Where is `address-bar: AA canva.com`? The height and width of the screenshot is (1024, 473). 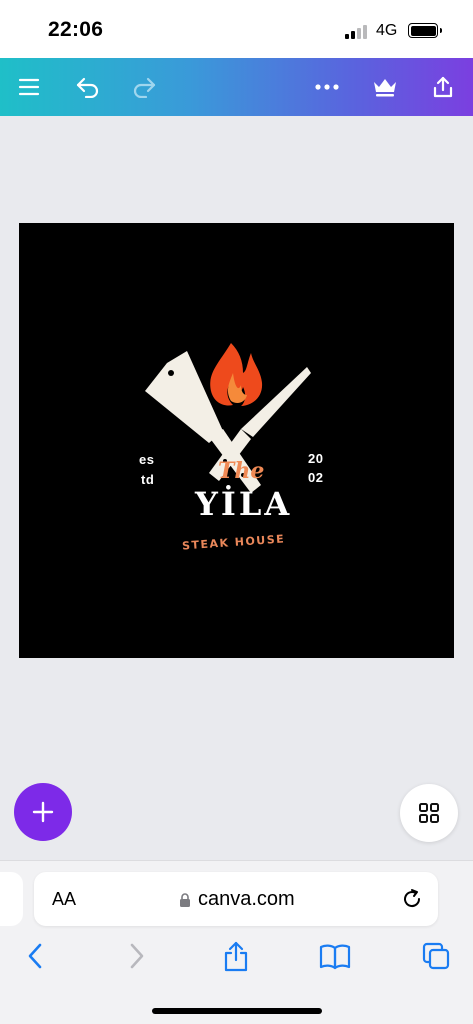
address-bar: AA canva.com is located at coordinates (236, 899).